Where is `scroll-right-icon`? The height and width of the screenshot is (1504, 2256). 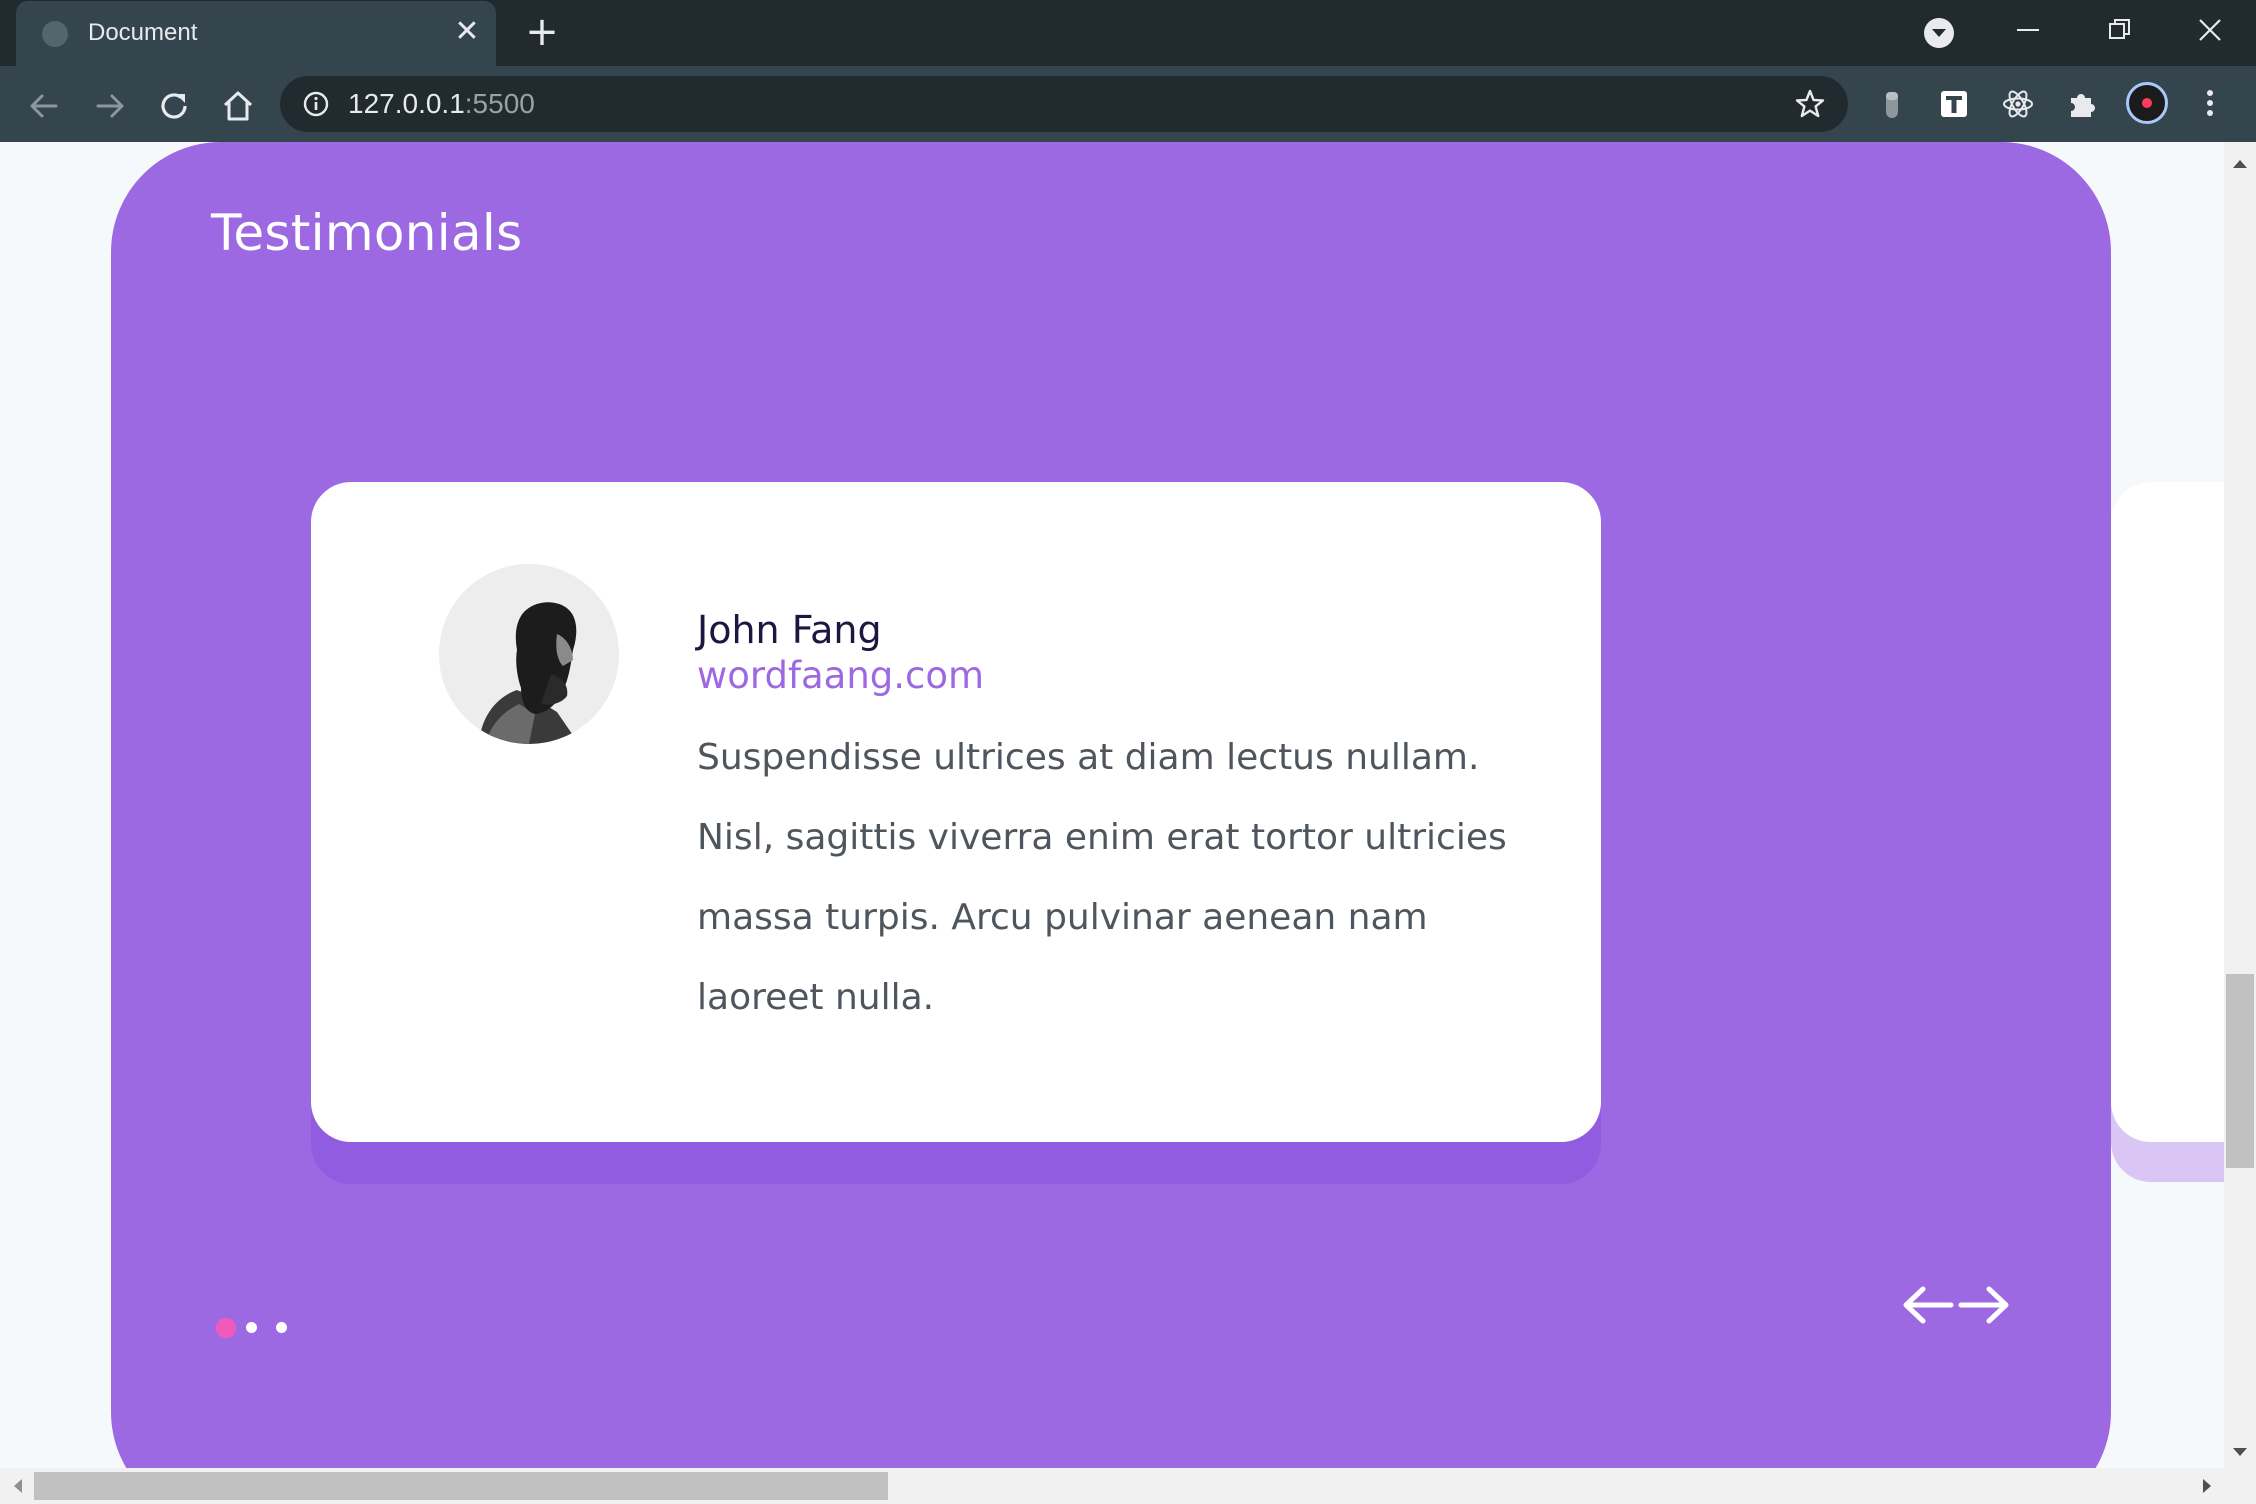
scroll-right-icon is located at coordinates (2207, 1486).